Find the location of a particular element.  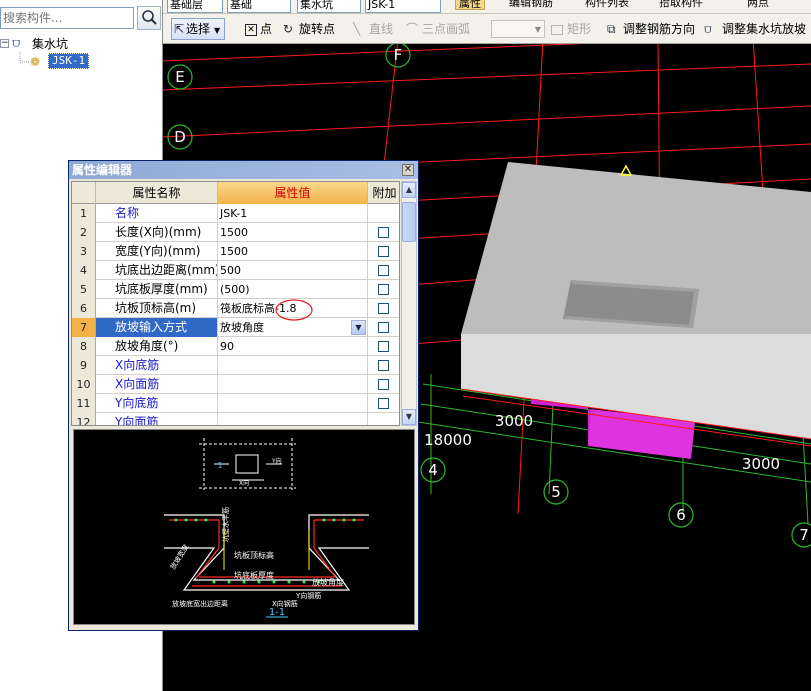

axis-label-5: 5 is located at coordinates (556, 492).